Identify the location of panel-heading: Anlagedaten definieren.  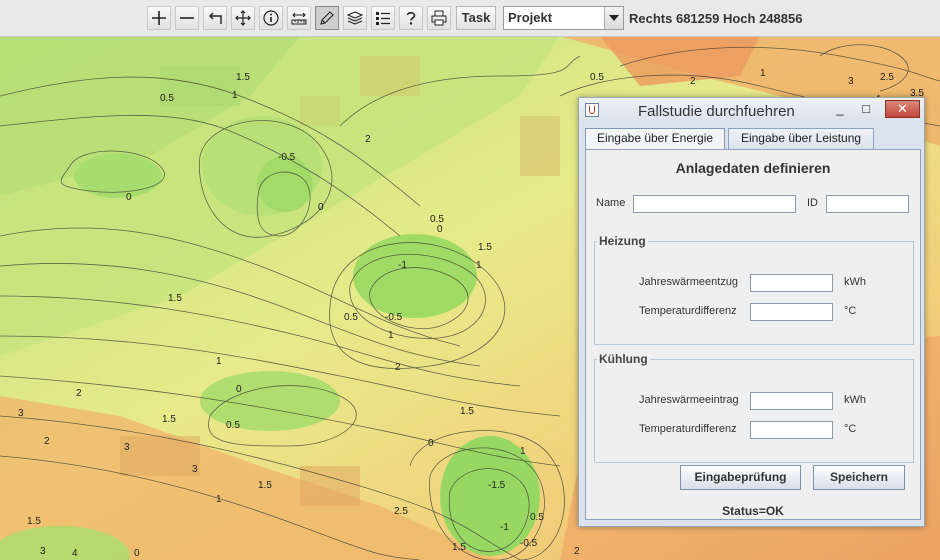
(753, 168).